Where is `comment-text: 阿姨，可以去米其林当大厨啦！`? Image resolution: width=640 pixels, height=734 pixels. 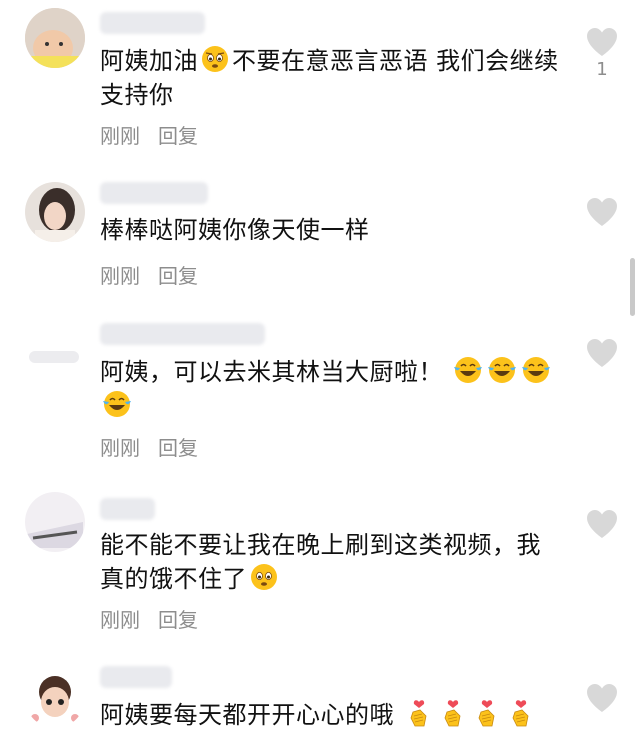
comment-text: 阿姨，可以去米其林当大厨啦！ is located at coordinates (330, 389).